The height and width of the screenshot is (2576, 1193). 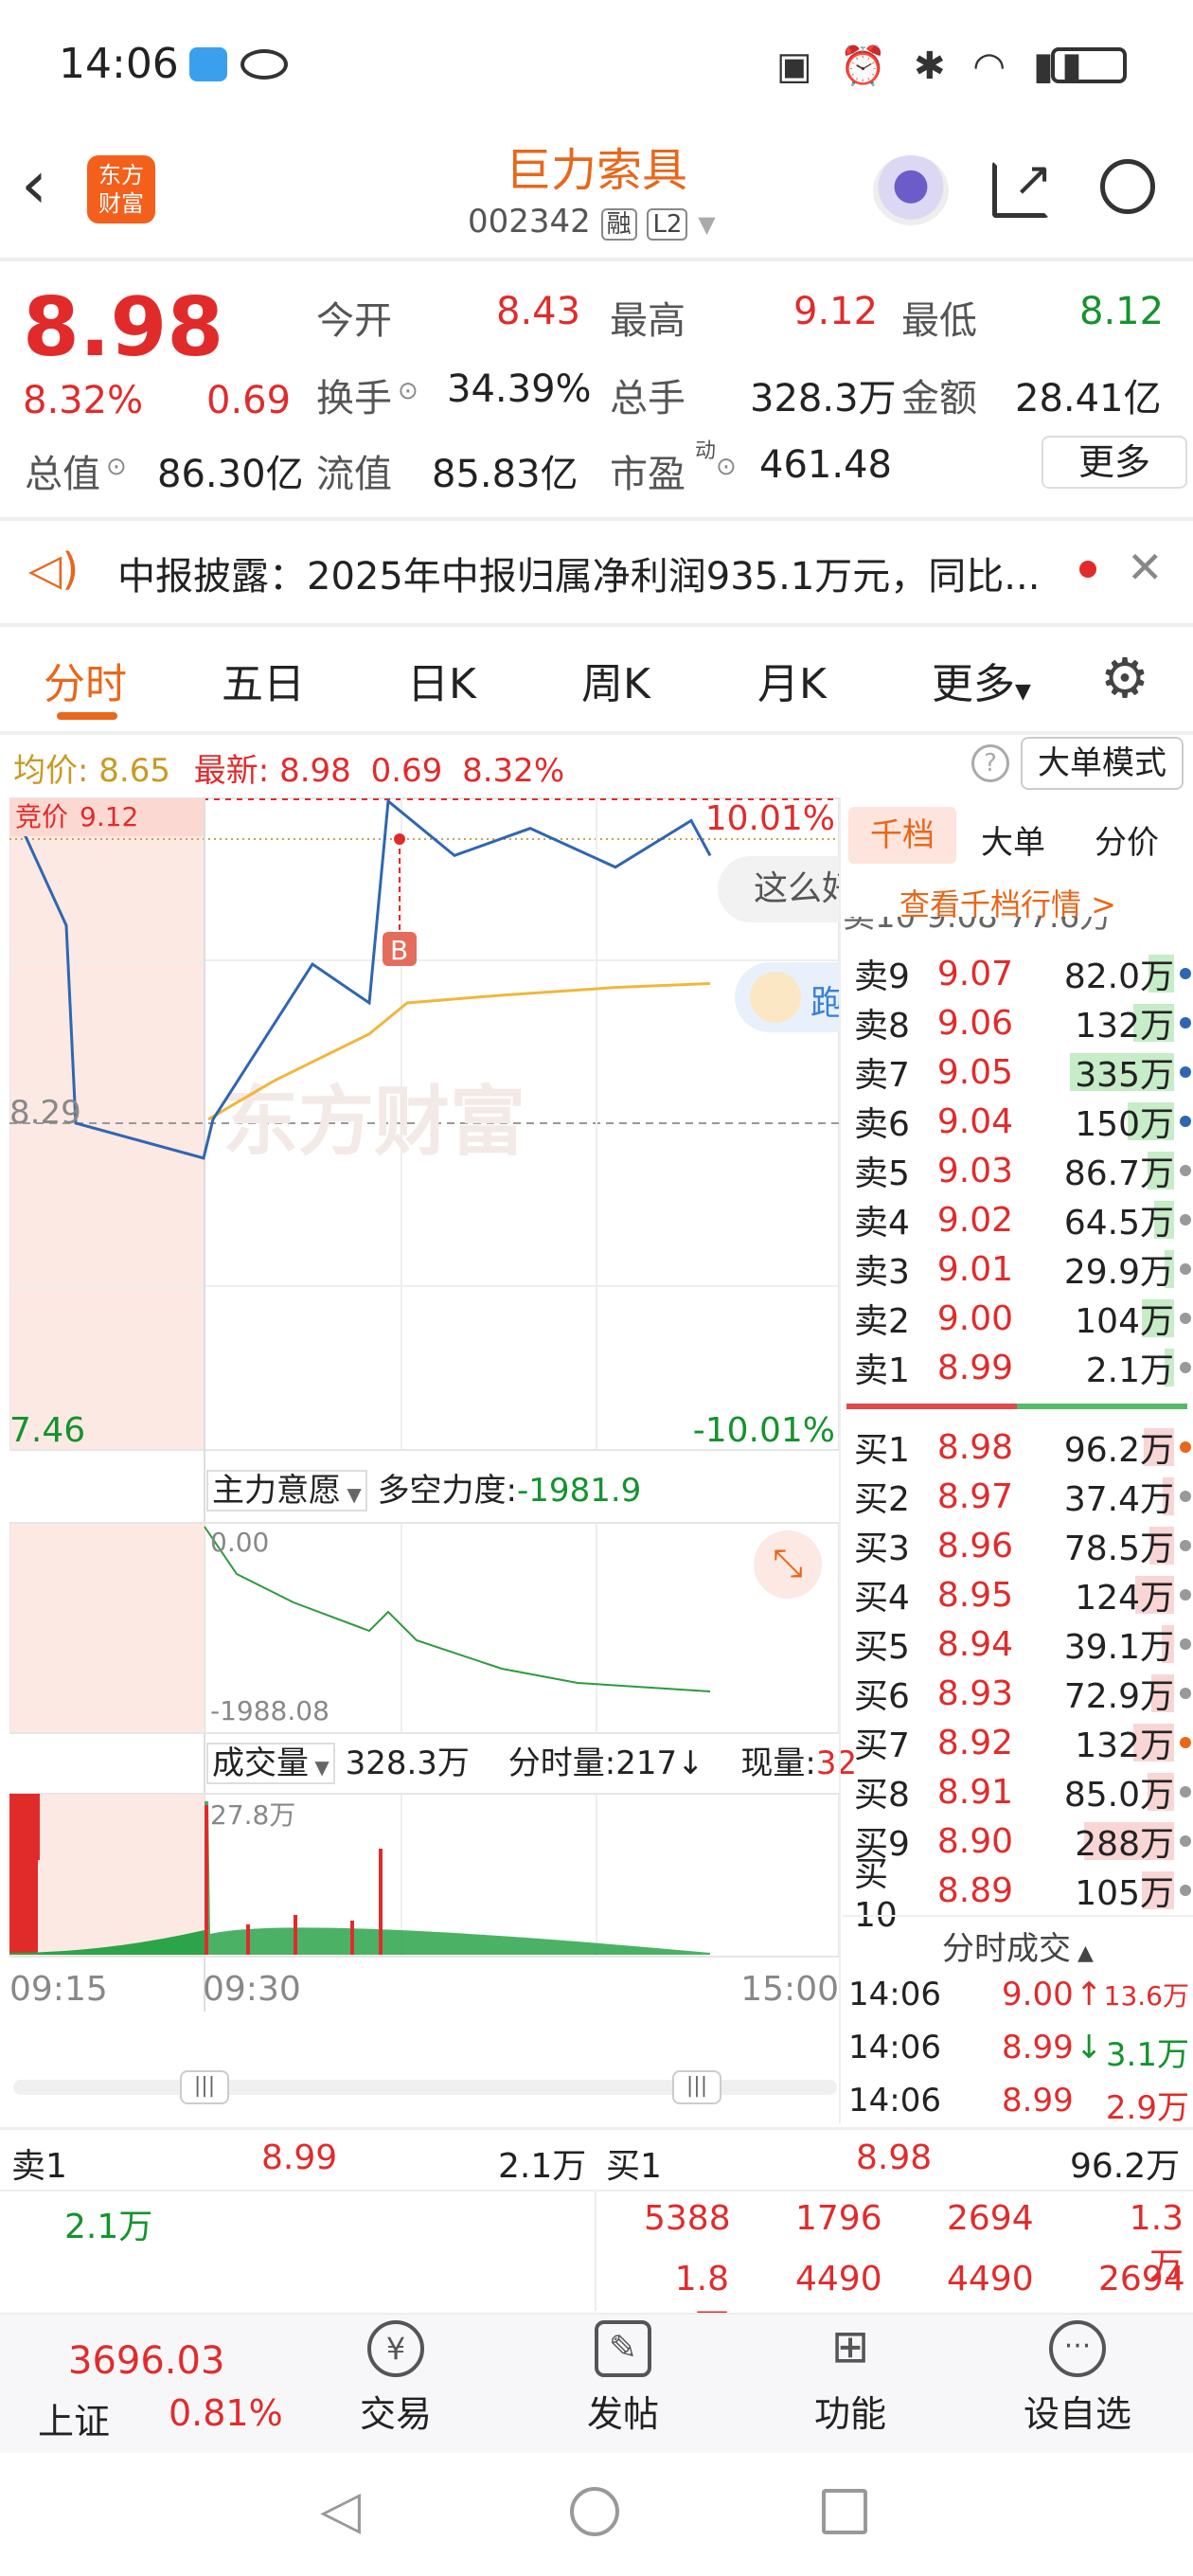 I want to click on sell-level-6: 卖3 9.01 29.9万, so click(x=1018, y=1269).